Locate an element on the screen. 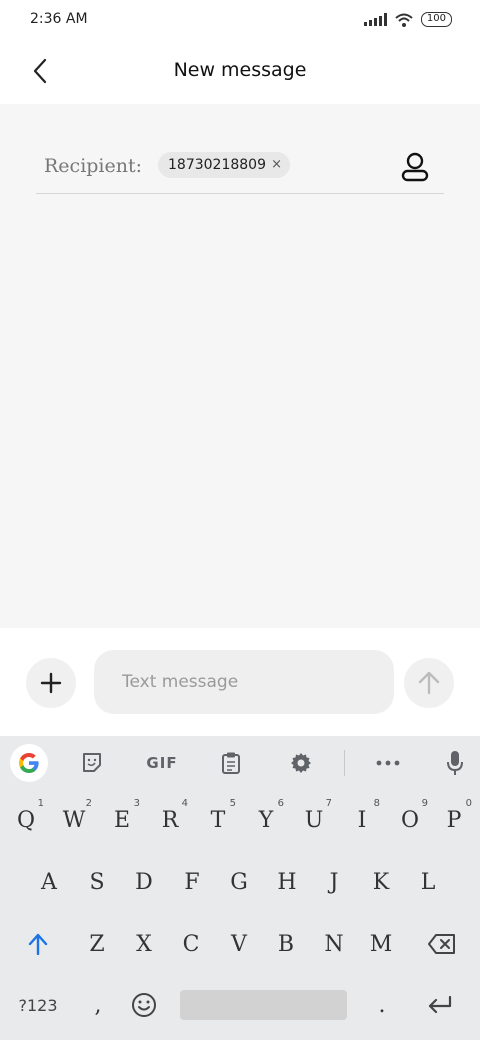 The image size is (480, 1040). google-icon is located at coordinates (29, 763).